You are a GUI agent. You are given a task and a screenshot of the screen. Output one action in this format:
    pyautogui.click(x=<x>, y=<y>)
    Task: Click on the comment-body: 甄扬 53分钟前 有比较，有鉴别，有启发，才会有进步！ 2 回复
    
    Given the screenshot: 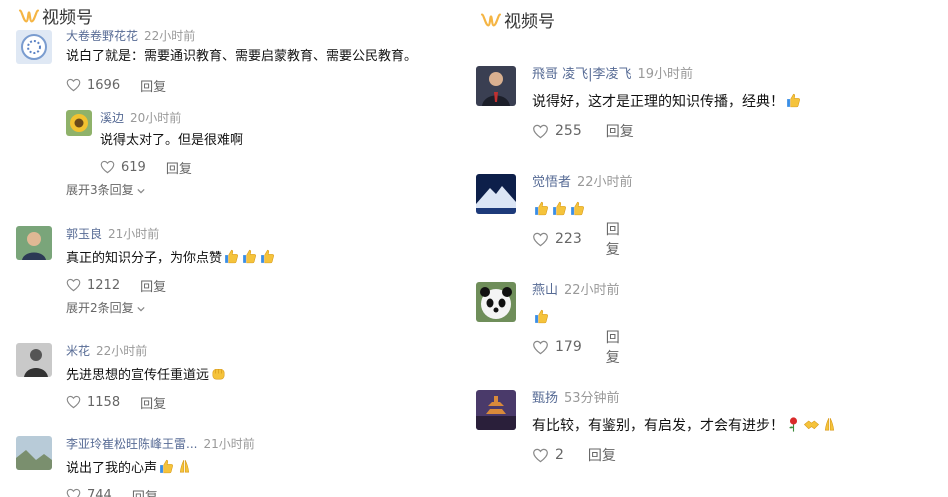 What is the action you would take?
    pyautogui.click(x=685, y=427)
    